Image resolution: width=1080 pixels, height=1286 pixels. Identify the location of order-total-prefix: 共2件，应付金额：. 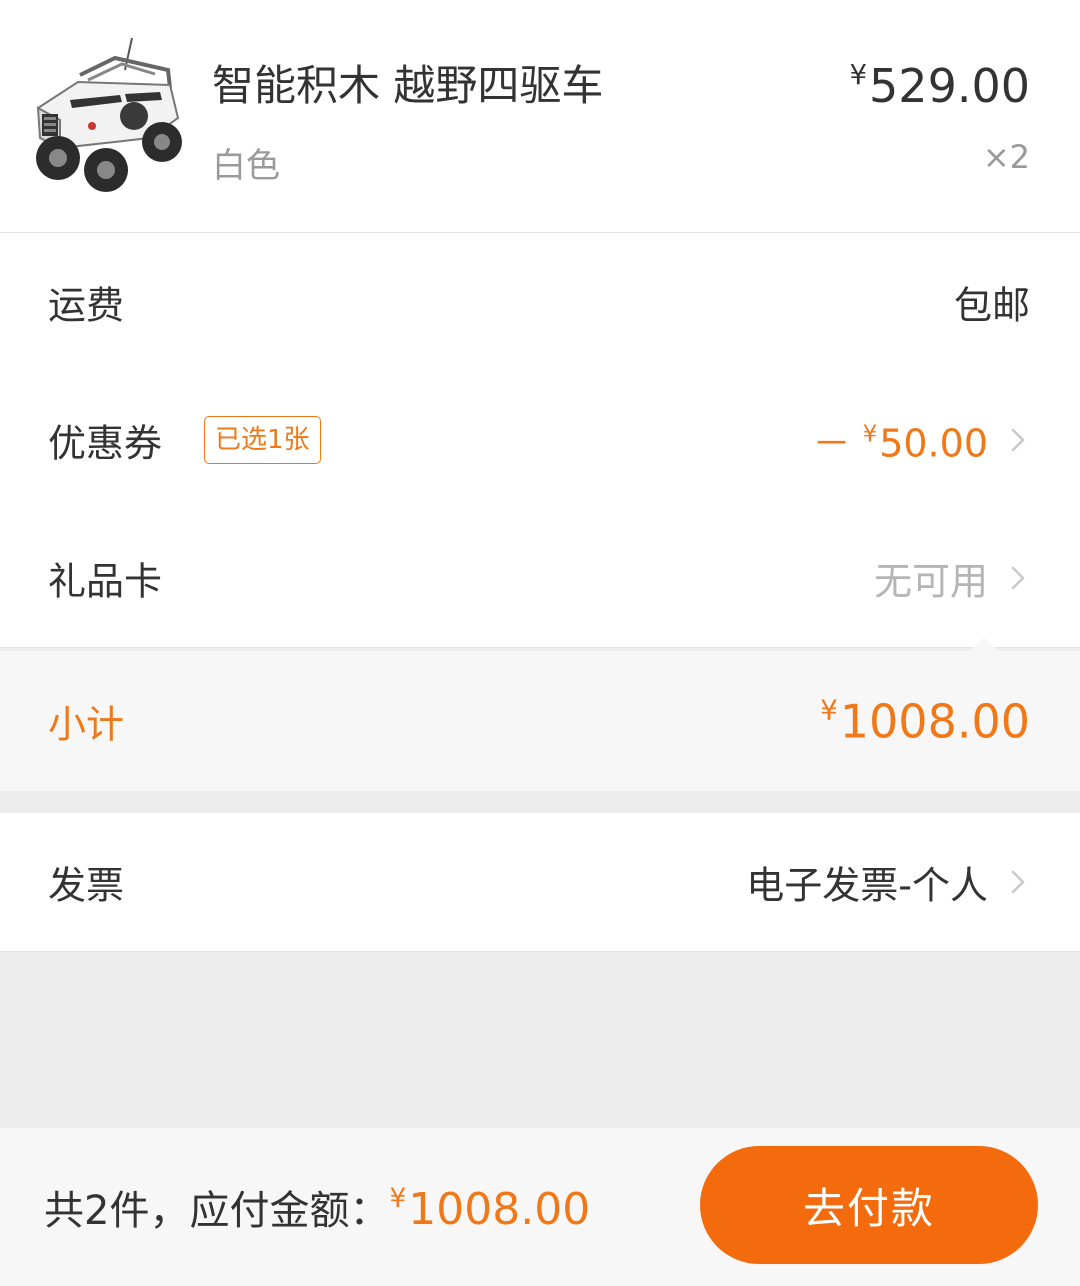
(217, 1211).